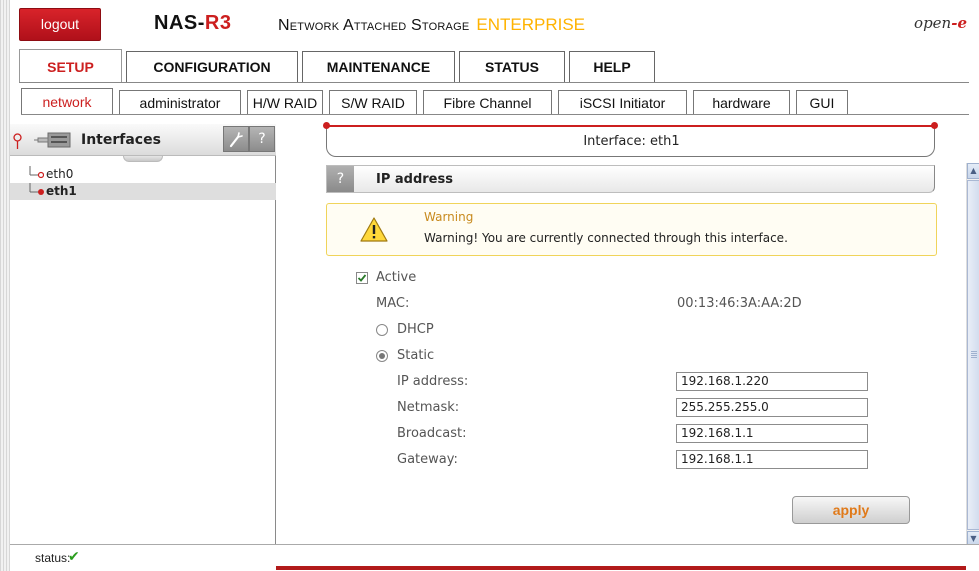 The height and width of the screenshot is (571, 979). I want to click on help-icon: ?, so click(262, 139).